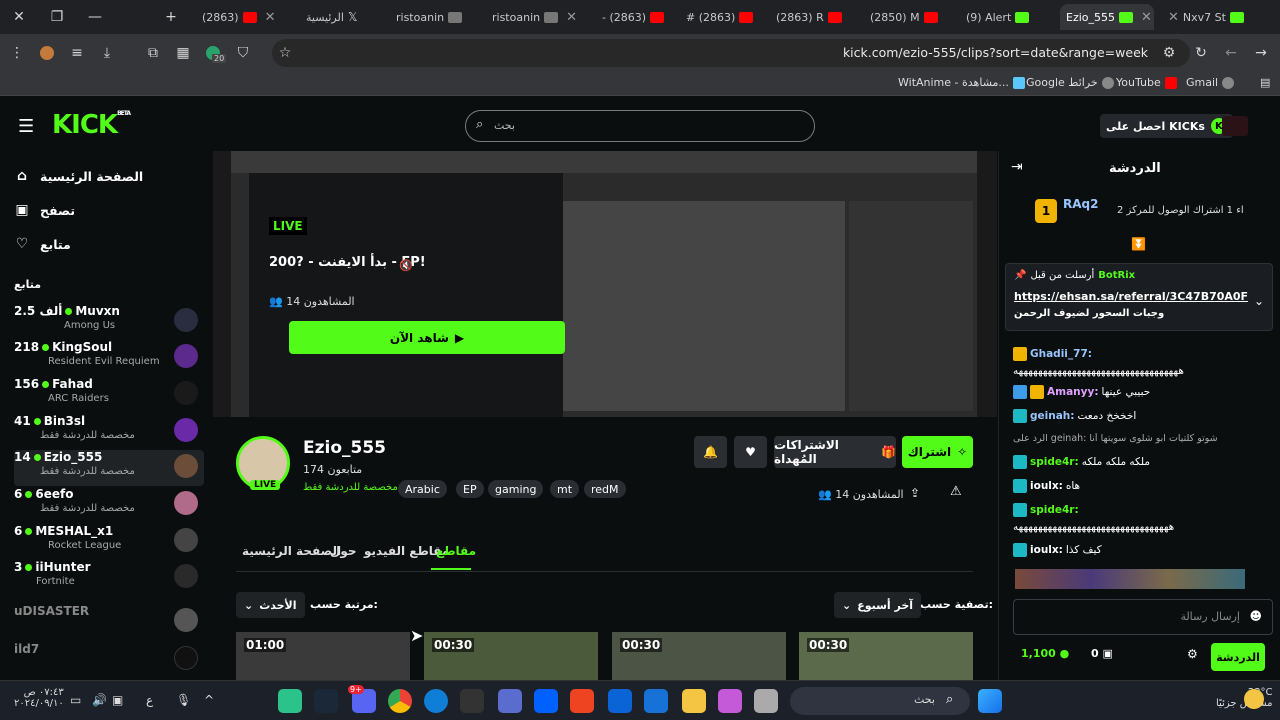 The height and width of the screenshot is (720, 1280). I want to click on sidebar-item-home: ⌂ الصفحة الرئيسية, so click(78, 176).